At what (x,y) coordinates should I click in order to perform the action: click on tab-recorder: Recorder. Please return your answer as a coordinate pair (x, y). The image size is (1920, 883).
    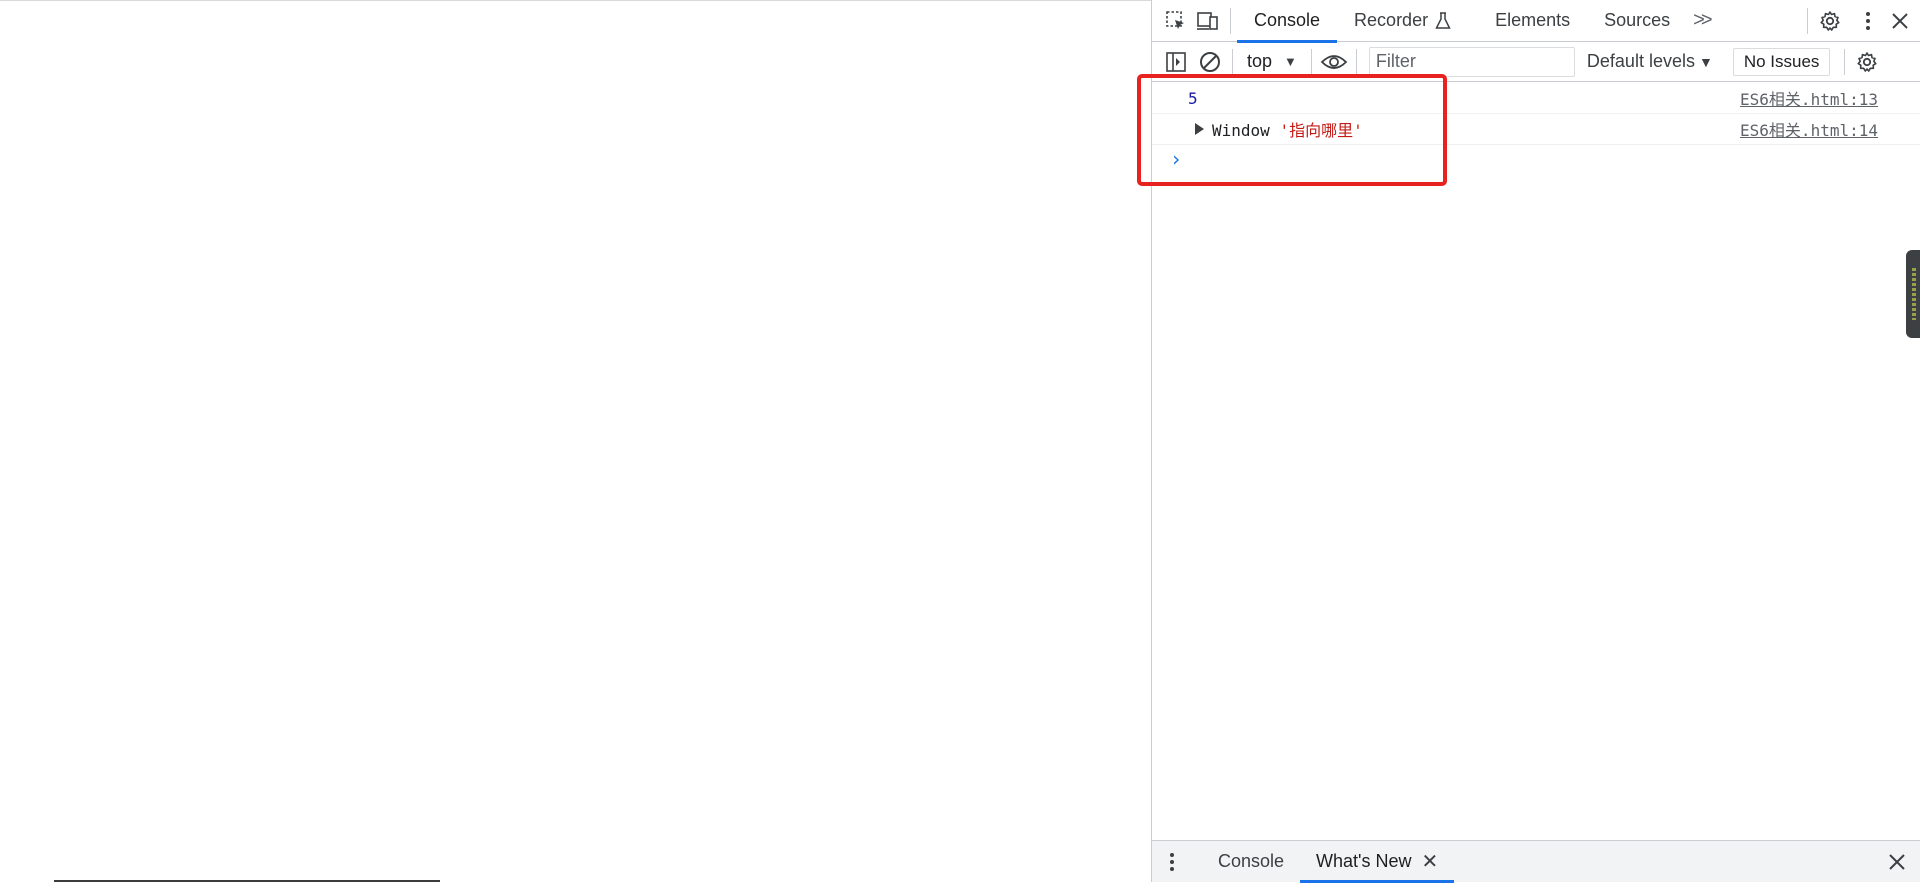
    Looking at the image, I should click on (1402, 21).